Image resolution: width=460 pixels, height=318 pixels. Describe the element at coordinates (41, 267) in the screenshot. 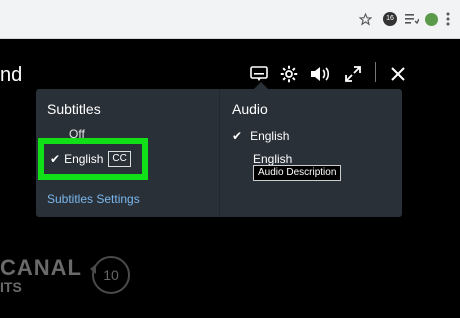

I see `channel-logo-line1: CANAL` at that location.